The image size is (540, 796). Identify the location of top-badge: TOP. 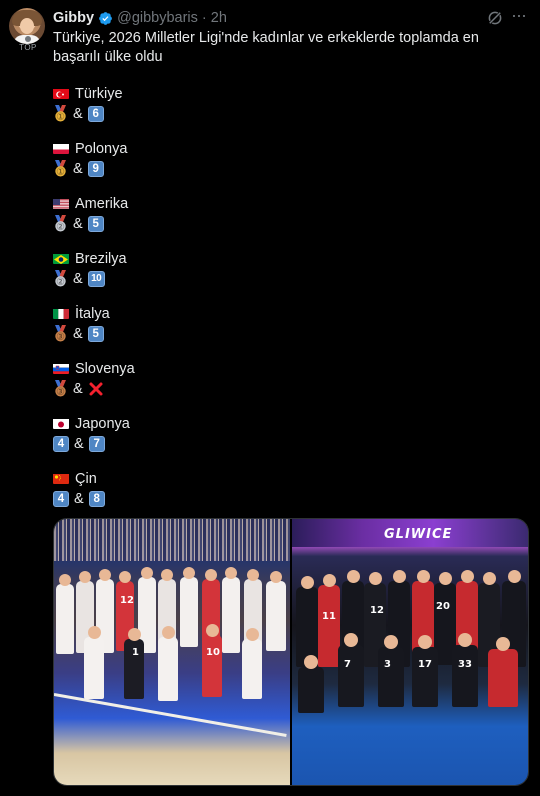
(28, 44).